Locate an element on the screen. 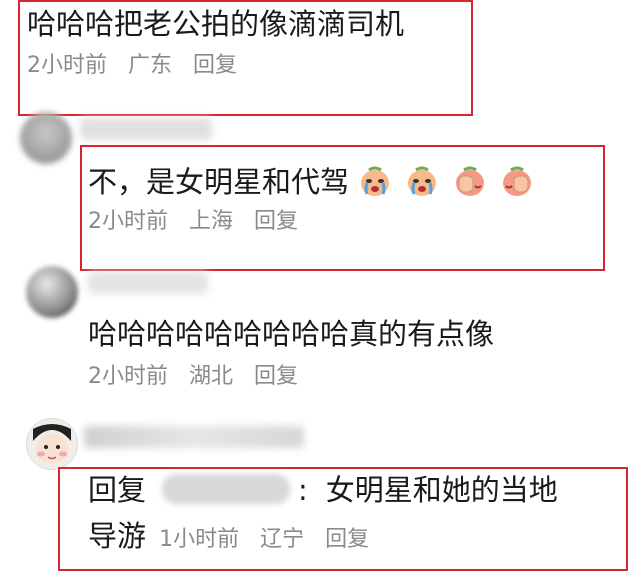 The width and height of the screenshot is (640, 572). comment-2-text: 不，是女明星和代驾 is located at coordinates (219, 182).